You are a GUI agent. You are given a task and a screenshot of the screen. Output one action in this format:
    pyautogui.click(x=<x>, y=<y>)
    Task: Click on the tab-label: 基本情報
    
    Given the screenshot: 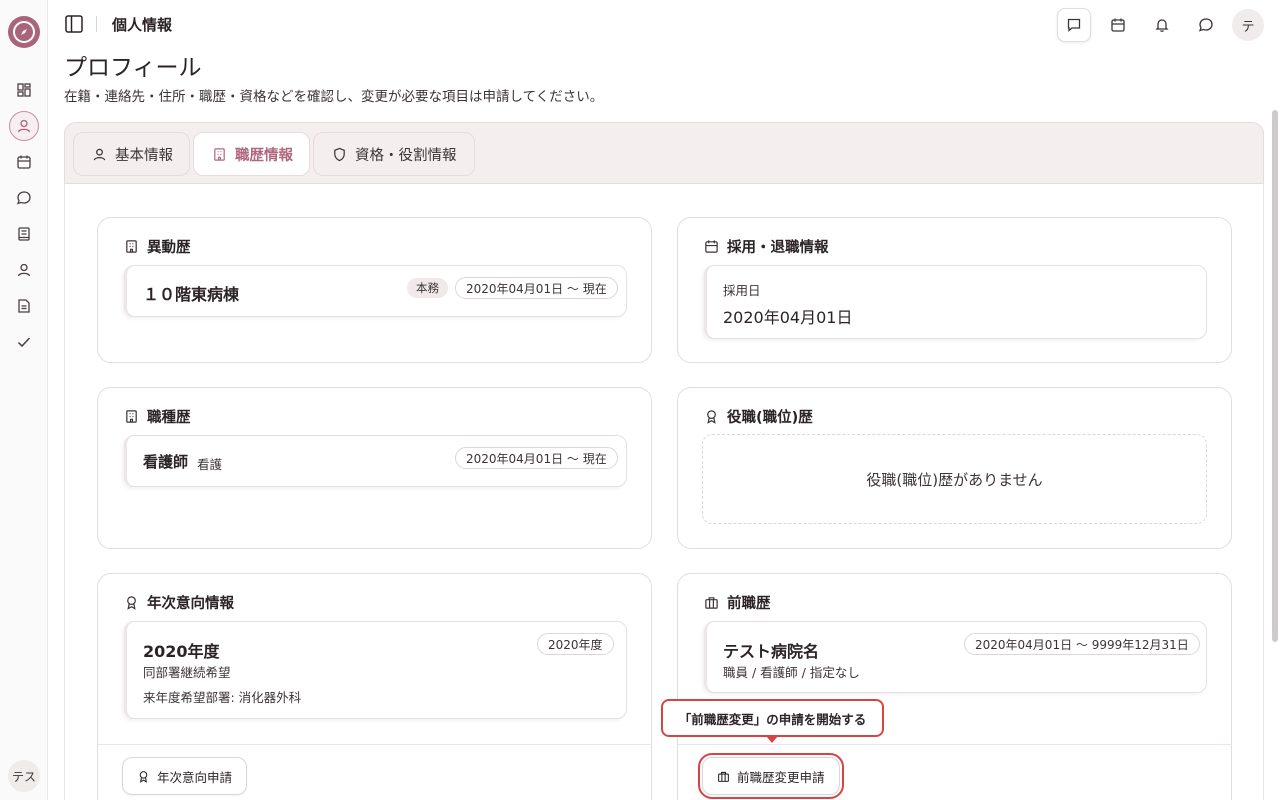 What is the action you would take?
    pyautogui.click(x=144, y=155)
    